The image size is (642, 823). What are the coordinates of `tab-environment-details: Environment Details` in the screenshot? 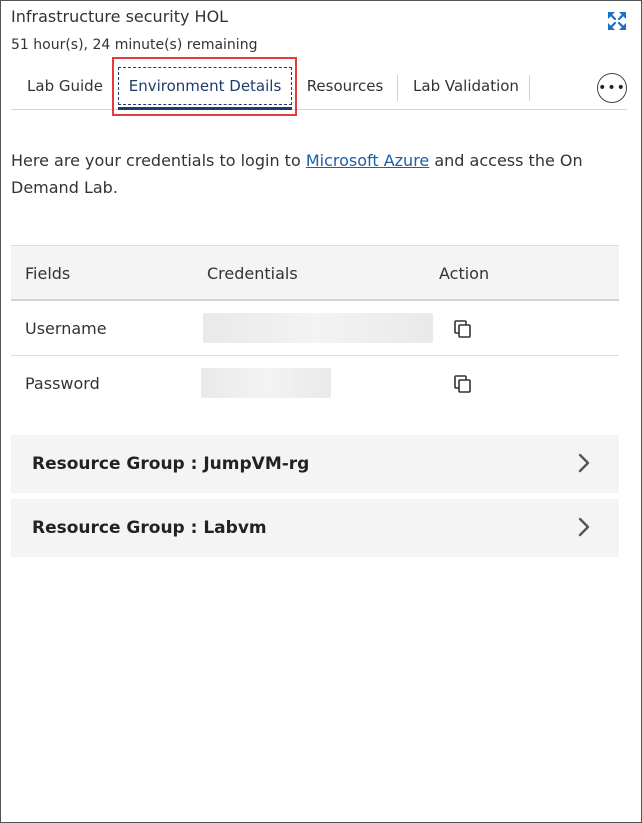 It's located at (205, 86).